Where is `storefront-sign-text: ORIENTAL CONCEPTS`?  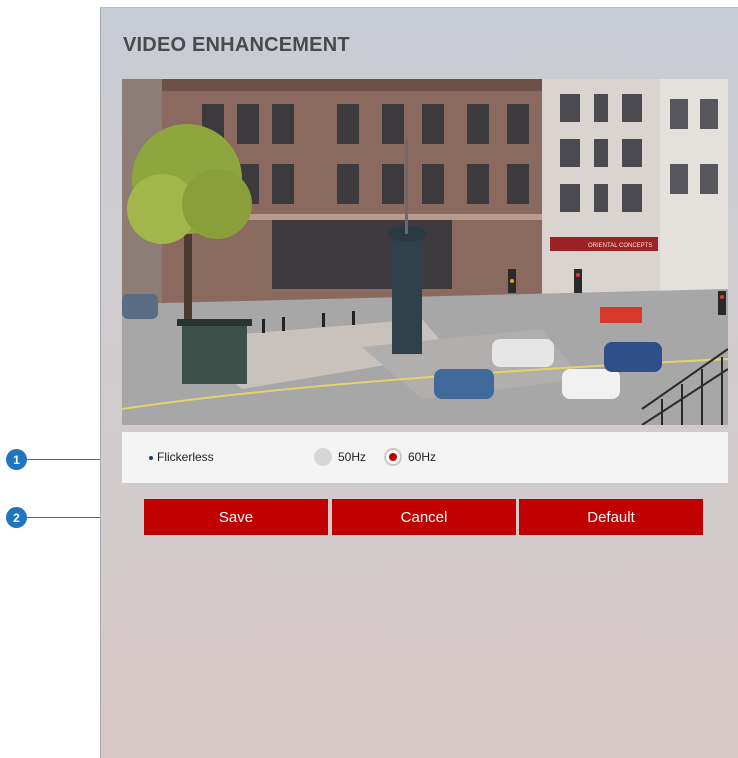 storefront-sign-text: ORIENTAL CONCEPTS is located at coordinates (620, 246).